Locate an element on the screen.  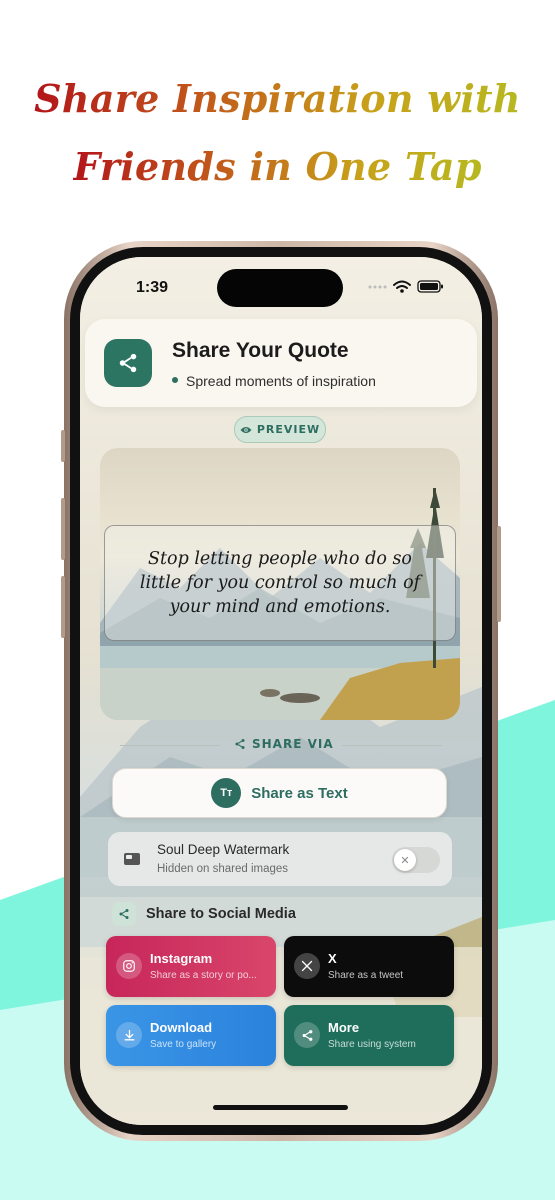
headline-line-1: Share Inspiration with is located at coordinates (277, 98).